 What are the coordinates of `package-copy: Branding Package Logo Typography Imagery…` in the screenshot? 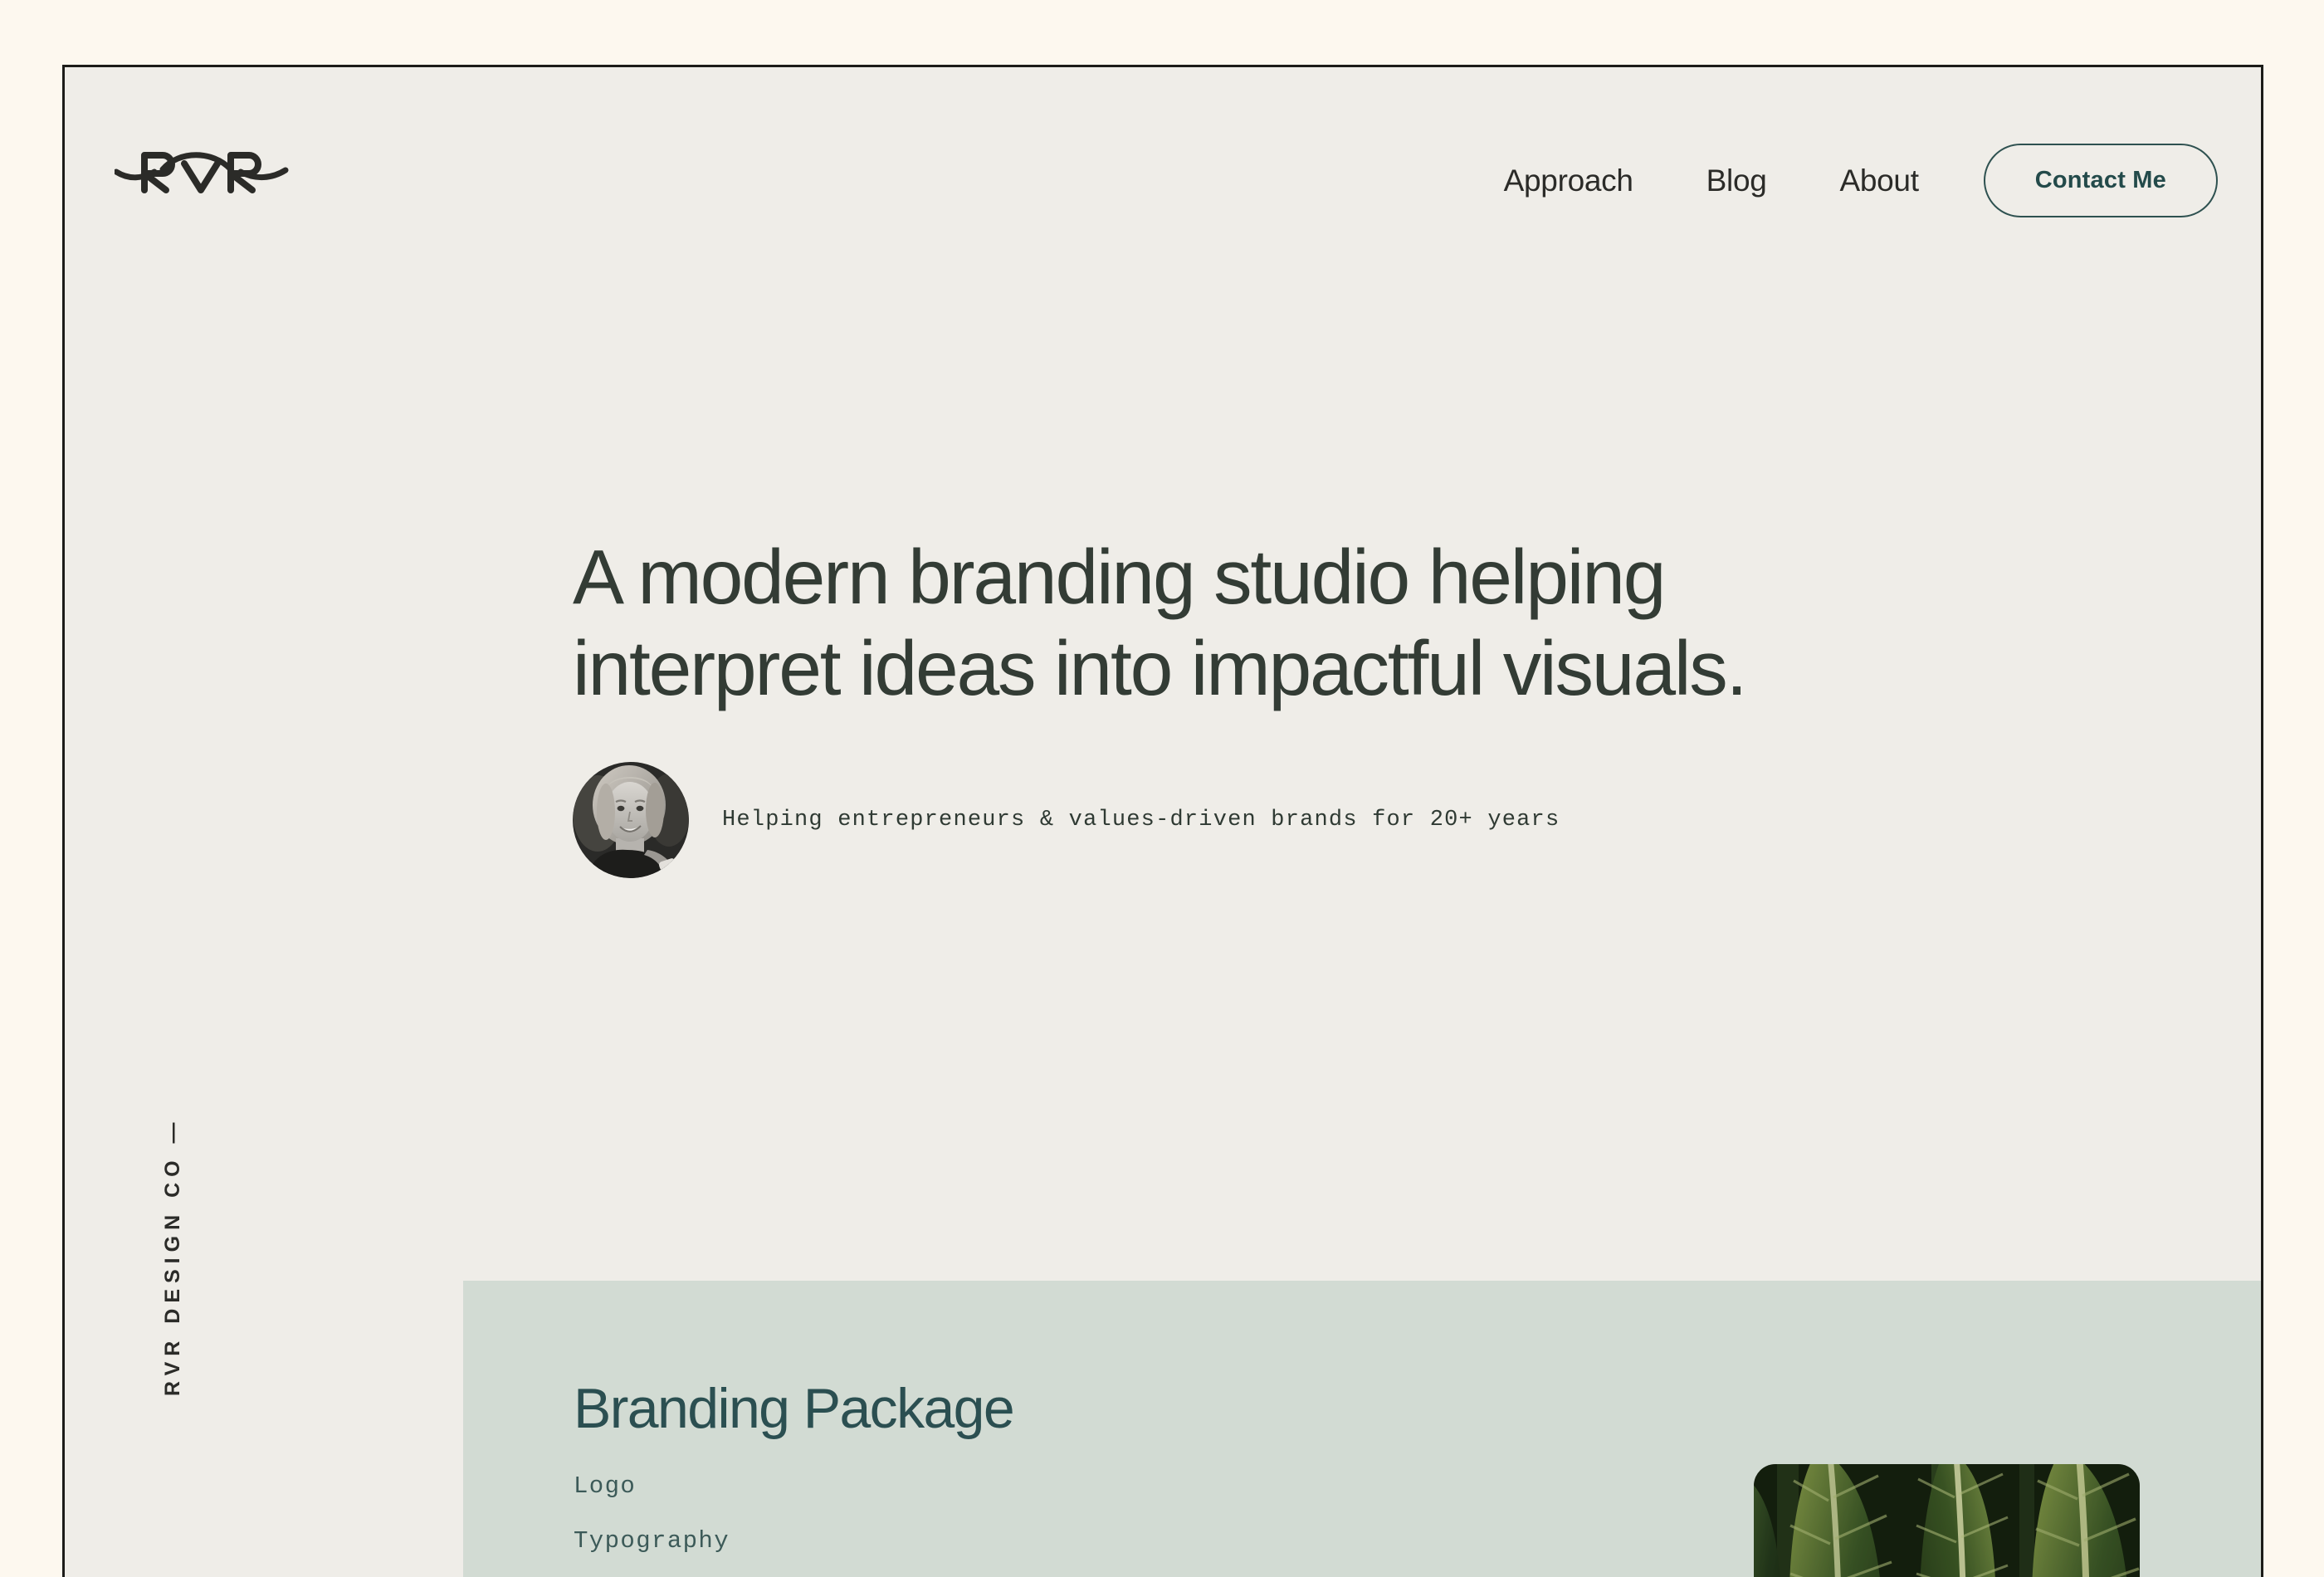 It's located at (831, 1476).